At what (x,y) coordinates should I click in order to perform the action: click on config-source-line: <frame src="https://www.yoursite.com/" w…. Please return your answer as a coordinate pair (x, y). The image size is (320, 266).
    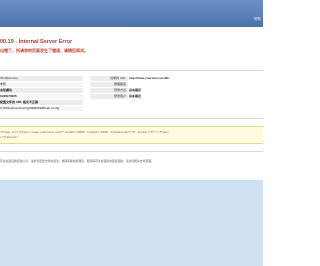
    Looking at the image, I should click on (85, 132).